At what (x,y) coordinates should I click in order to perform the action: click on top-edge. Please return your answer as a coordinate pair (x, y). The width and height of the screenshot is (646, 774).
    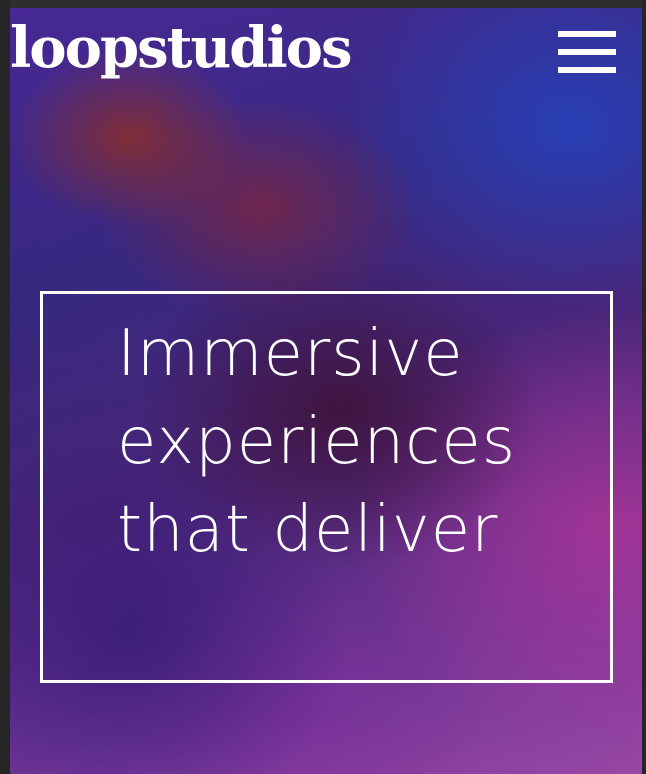
    Looking at the image, I should click on (323, 4).